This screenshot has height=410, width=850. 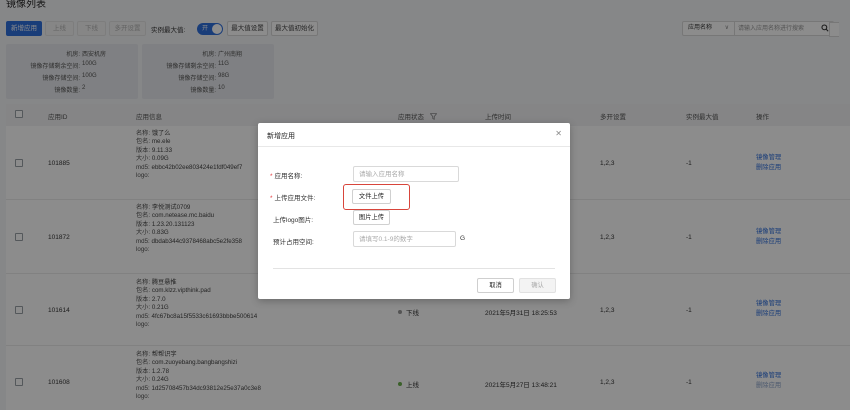 I want to click on app-name-label: * 应用名称:, so click(x=286, y=175).